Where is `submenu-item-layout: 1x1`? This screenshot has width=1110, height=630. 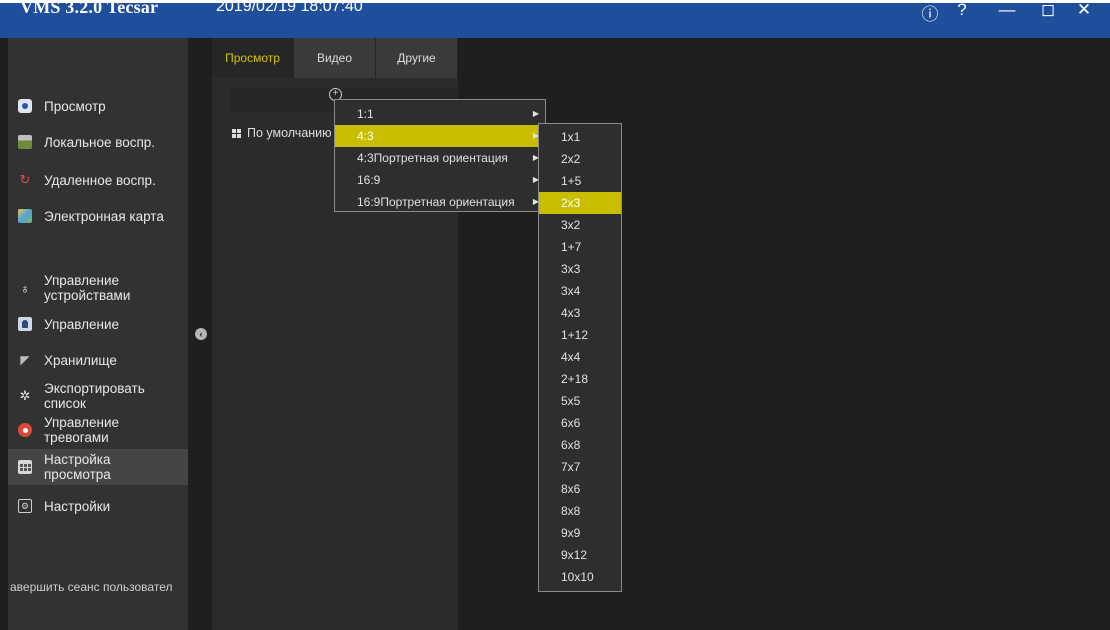
submenu-item-layout: 1x1 is located at coordinates (580, 137).